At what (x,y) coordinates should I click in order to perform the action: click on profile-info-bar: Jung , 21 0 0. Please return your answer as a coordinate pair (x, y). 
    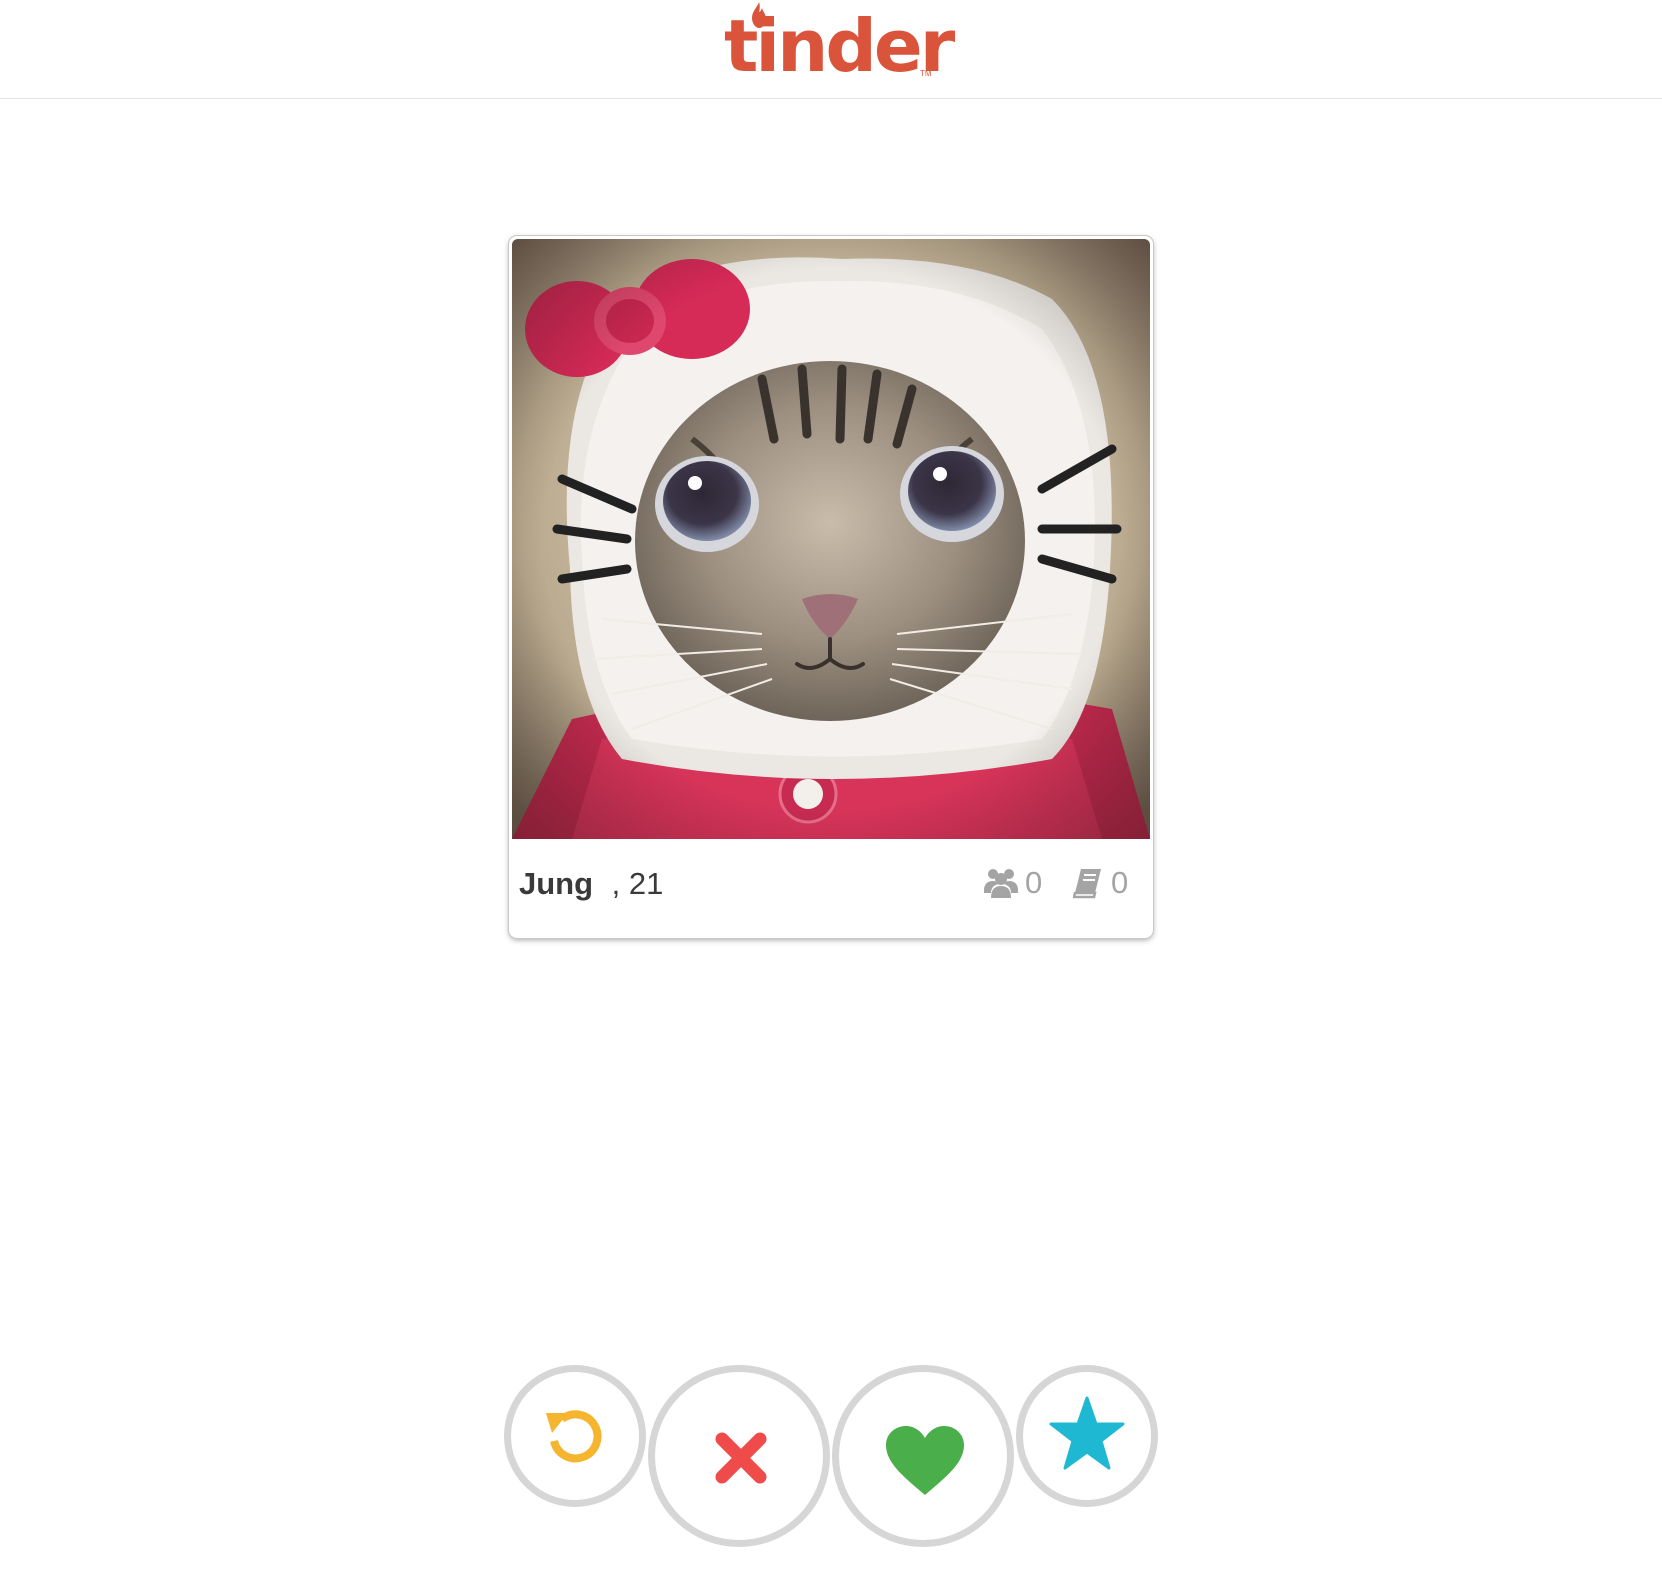
    Looking at the image, I should click on (831, 888).